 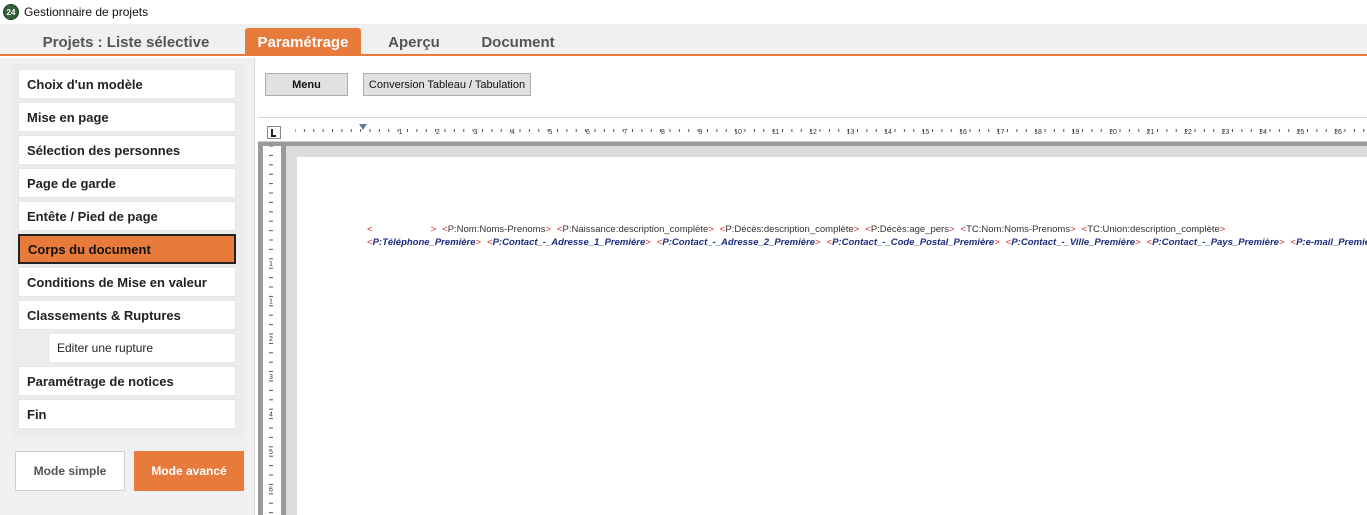 What do you see at coordinates (626, 132) in the screenshot?
I see `ruler-number: 7` at bounding box center [626, 132].